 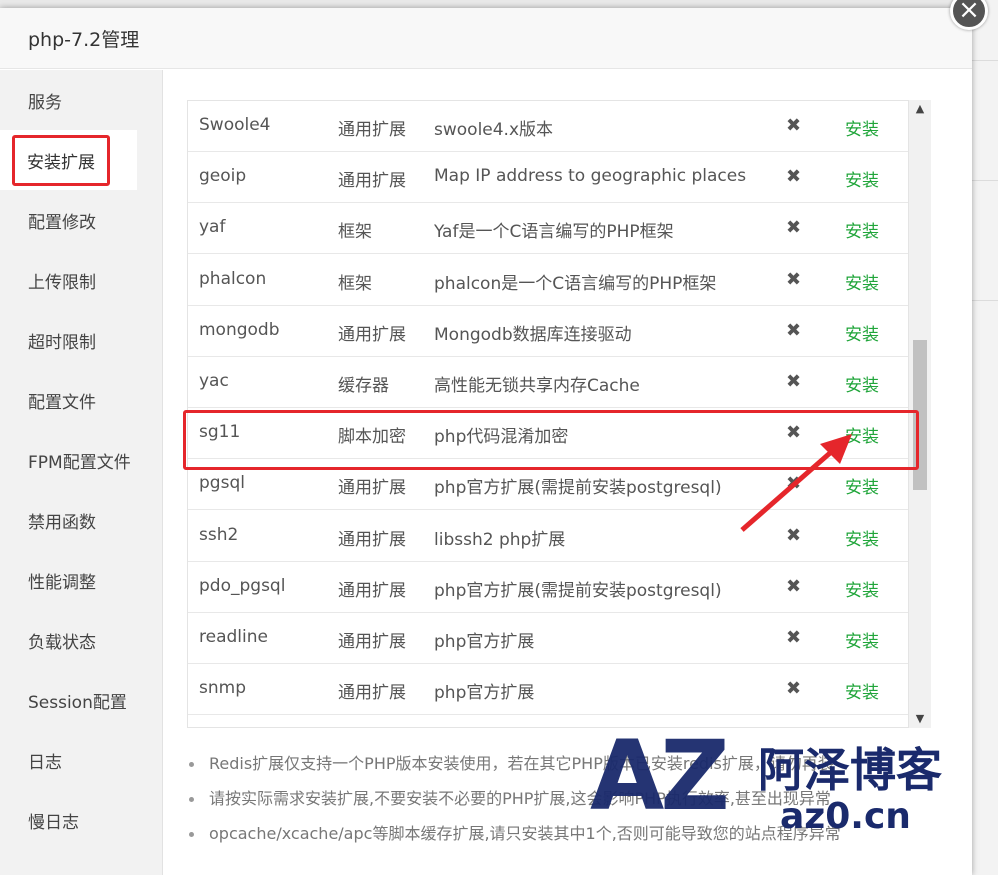 What do you see at coordinates (62, 342) in the screenshot?
I see `sidebar-item-label: 超时限制` at bounding box center [62, 342].